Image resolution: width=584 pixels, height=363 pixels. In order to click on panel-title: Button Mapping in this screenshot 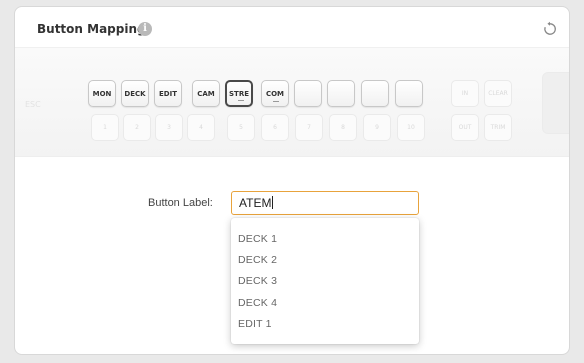, I will do `click(91, 29)`.